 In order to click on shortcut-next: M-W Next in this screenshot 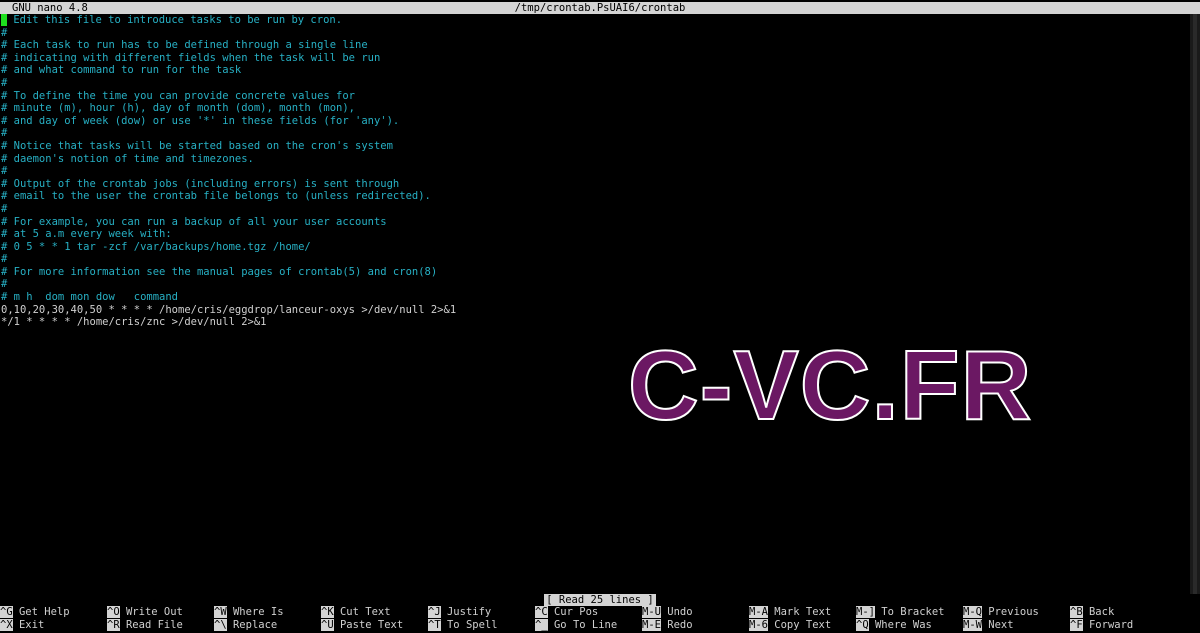, I will do `click(988, 625)`.